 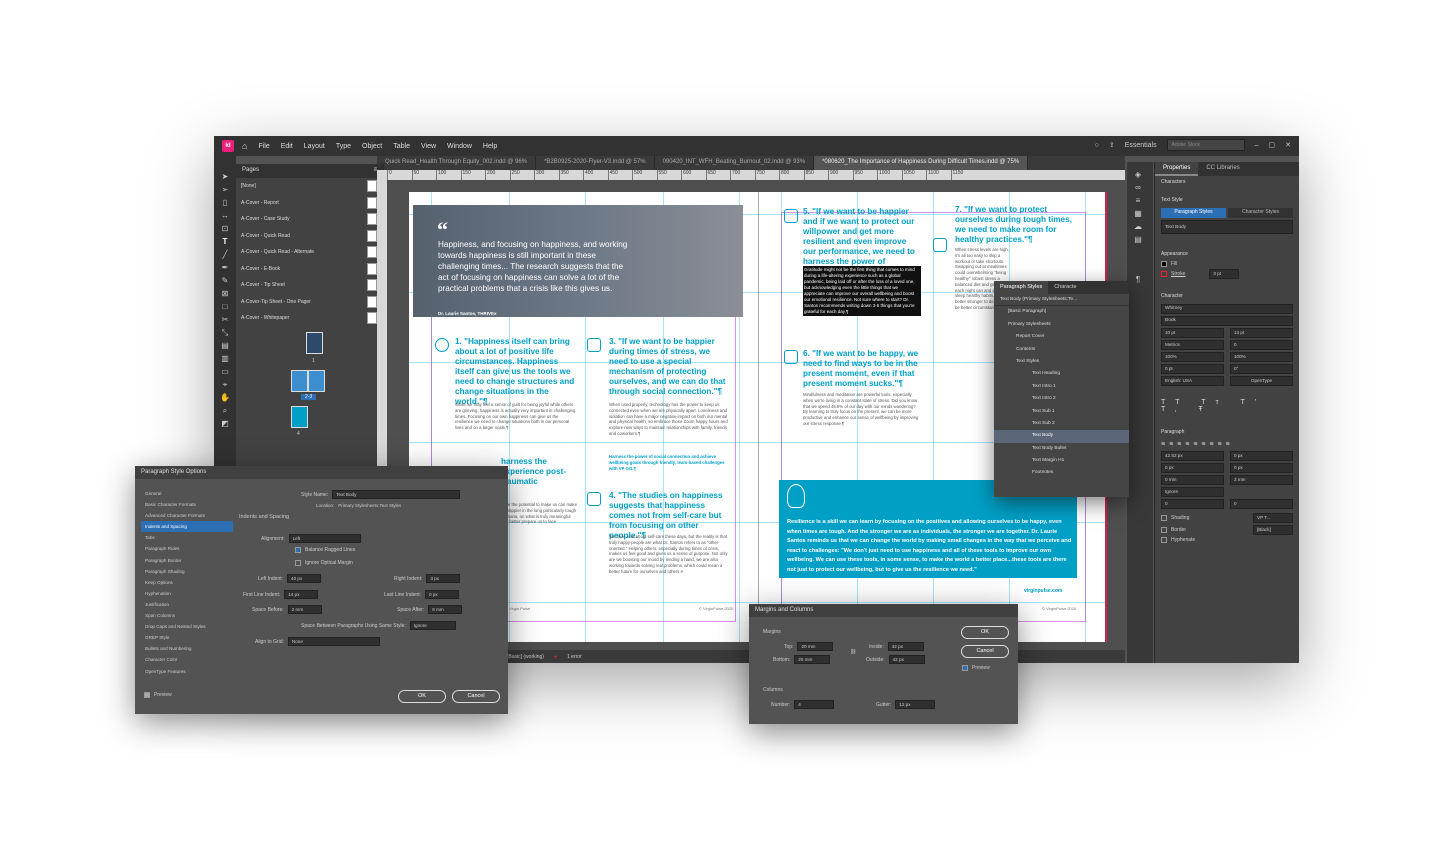 I want to click on language-dropdown: English: USA, so click(x=1192, y=381).